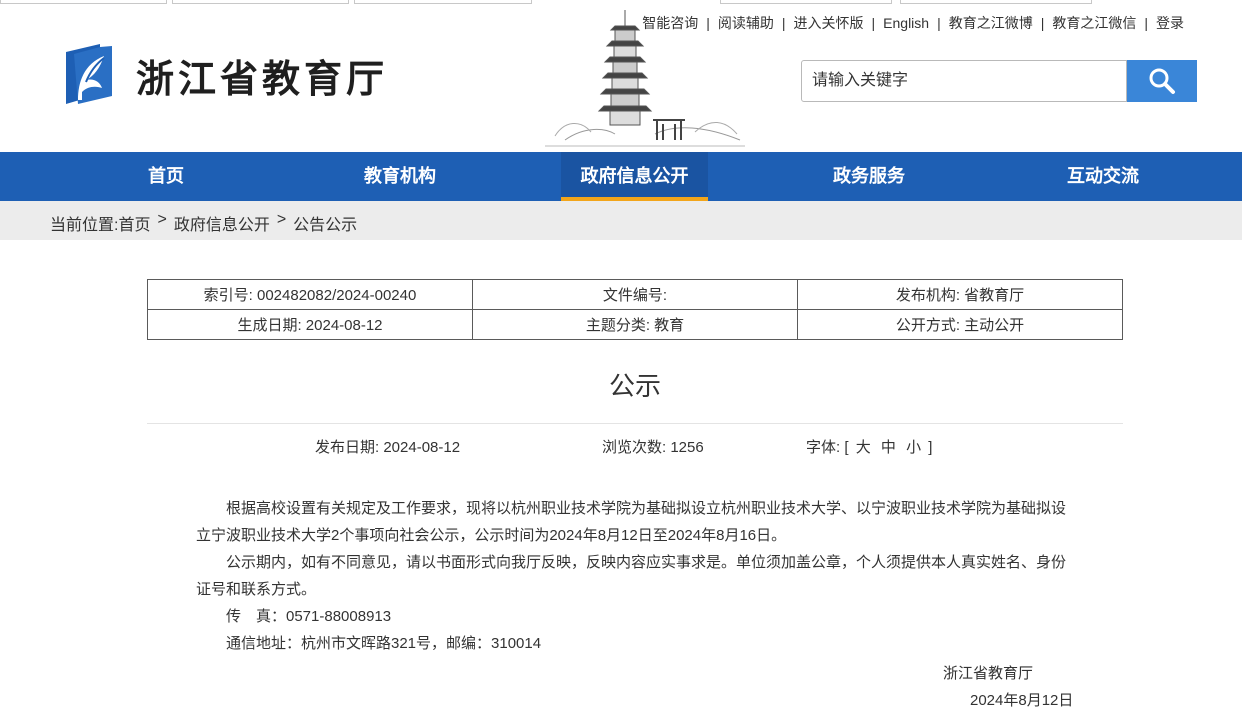 This screenshot has width=1242, height=725. I want to click on site-logo: 浙江省教育厅, so click(224, 75).